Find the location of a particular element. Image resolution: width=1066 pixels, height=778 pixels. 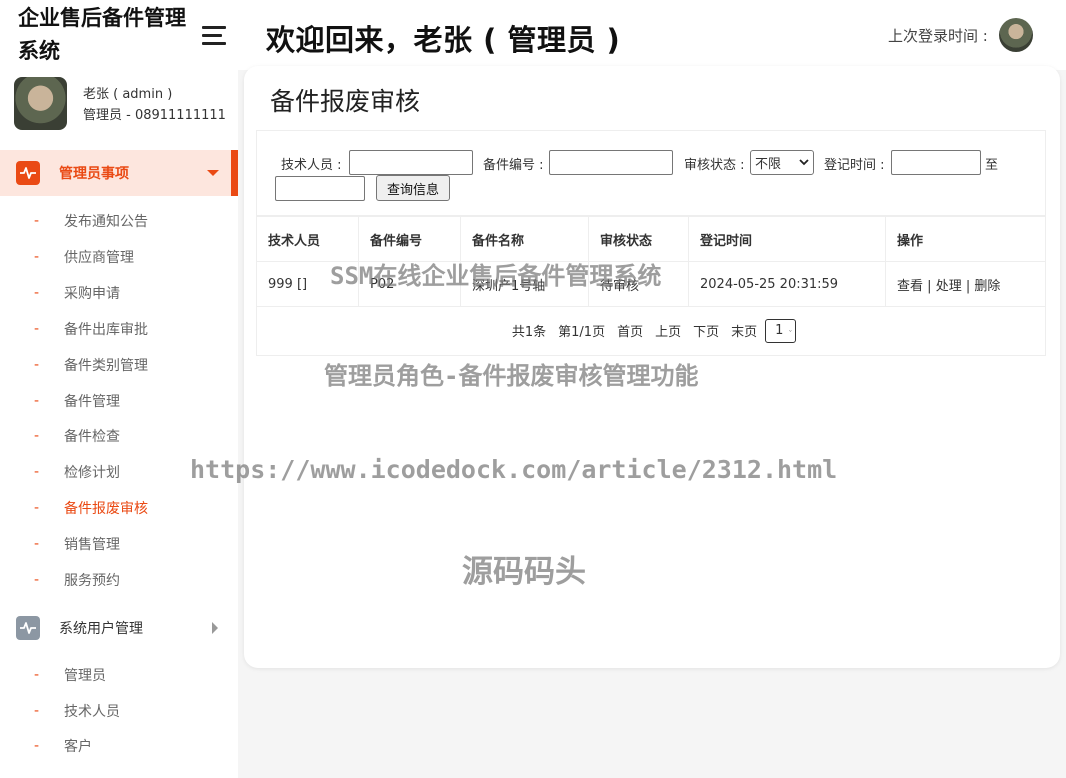

page-select-value: 1 is located at coordinates (779, 330).